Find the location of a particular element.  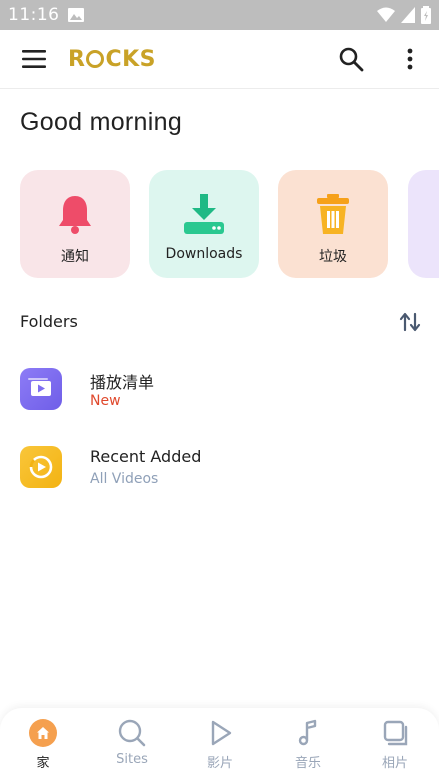

folder-name: Recent Added is located at coordinates (146, 456).